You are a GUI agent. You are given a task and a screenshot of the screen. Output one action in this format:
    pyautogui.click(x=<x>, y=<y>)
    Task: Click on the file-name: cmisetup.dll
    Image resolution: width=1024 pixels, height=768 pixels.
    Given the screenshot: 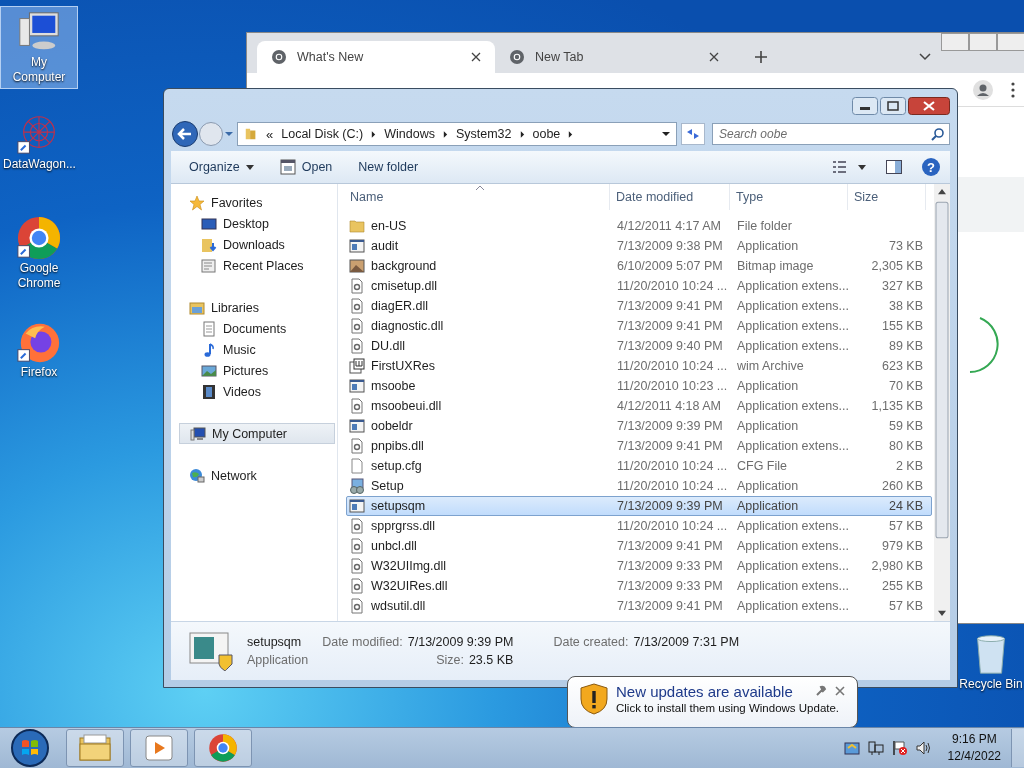 What is the action you would take?
    pyautogui.click(x=404, y=286)
    